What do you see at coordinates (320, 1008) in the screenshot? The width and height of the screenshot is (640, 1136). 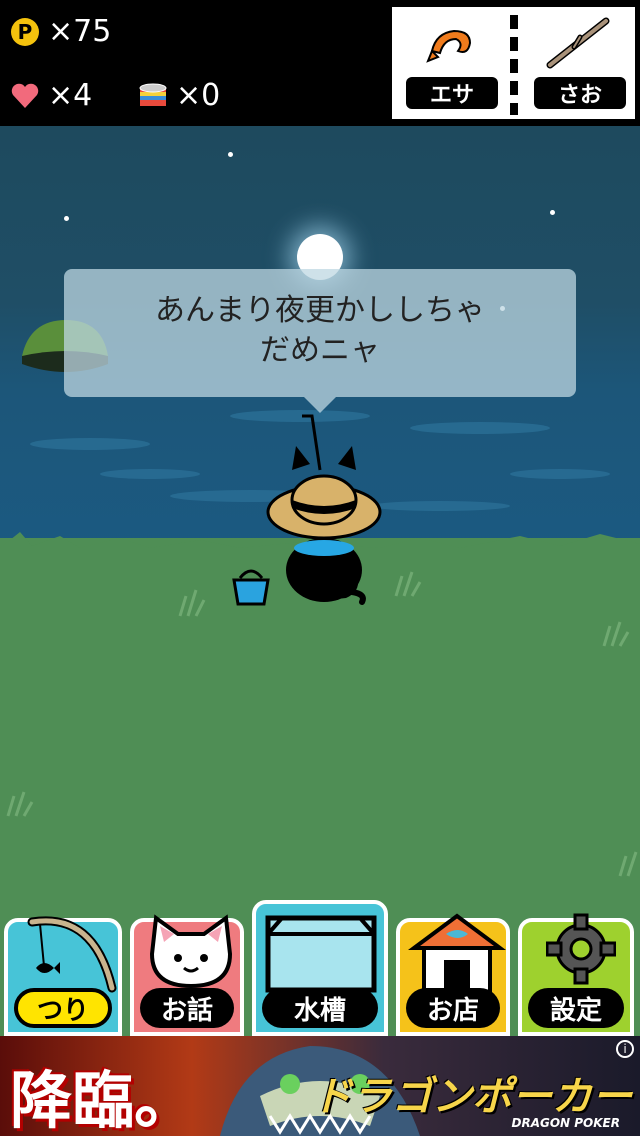 I see `tab-aquarium-label: 水槽` at bounding box center [320, 1008].